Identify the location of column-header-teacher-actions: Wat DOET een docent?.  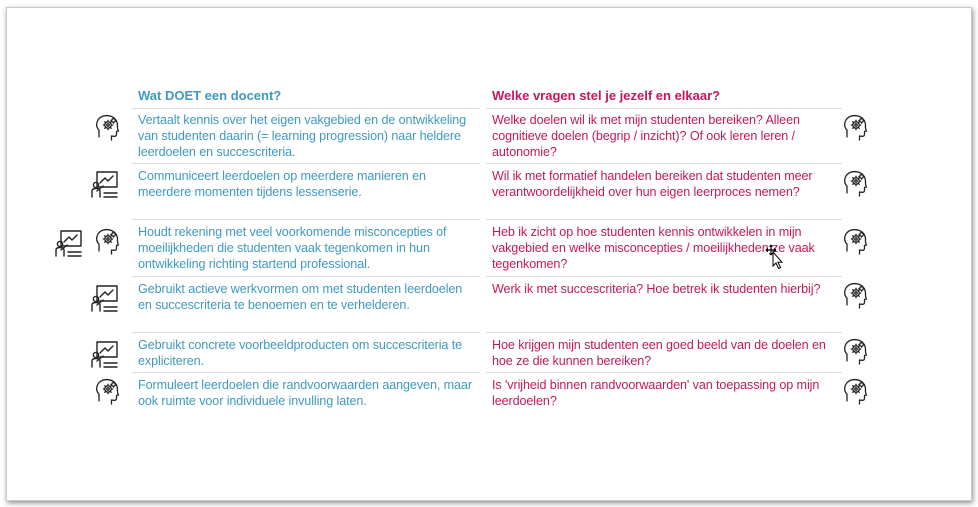
(210, 95).